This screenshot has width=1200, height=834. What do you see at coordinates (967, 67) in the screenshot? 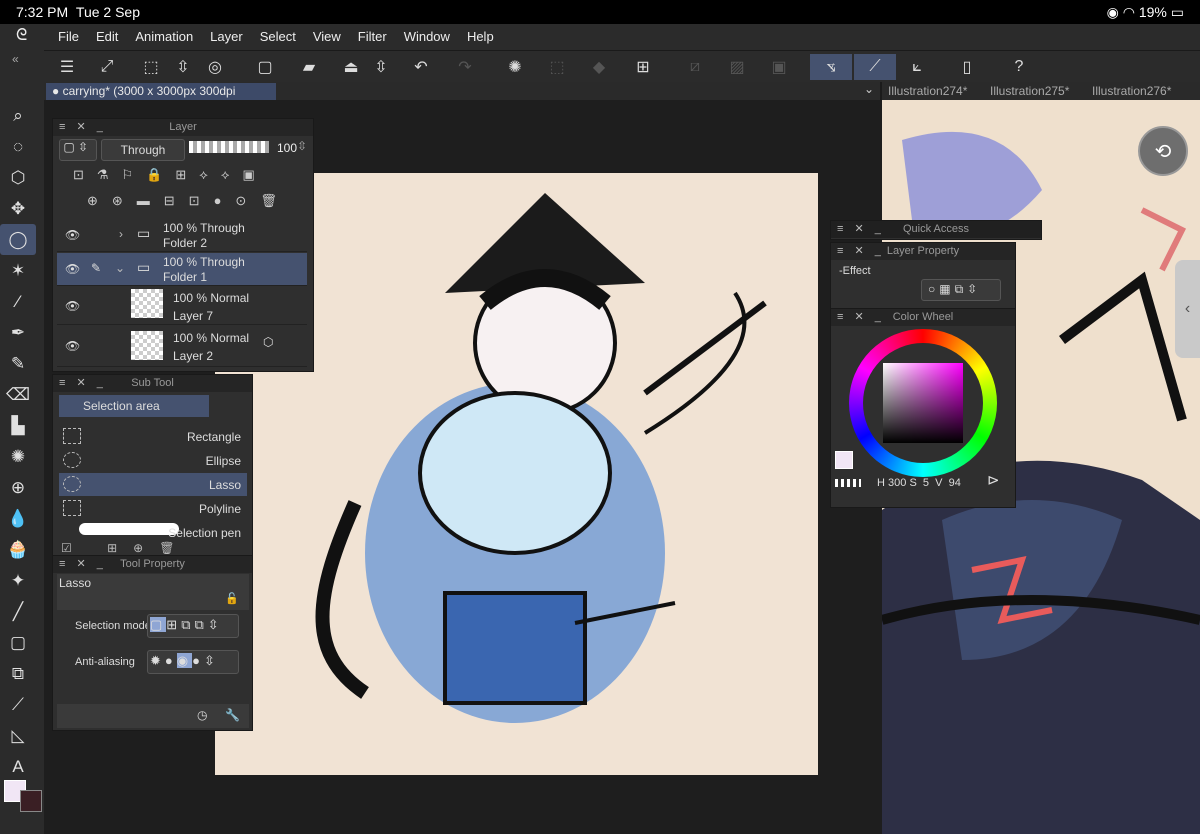
I see `device-icon: ▯` at bounding box center [967, 67].